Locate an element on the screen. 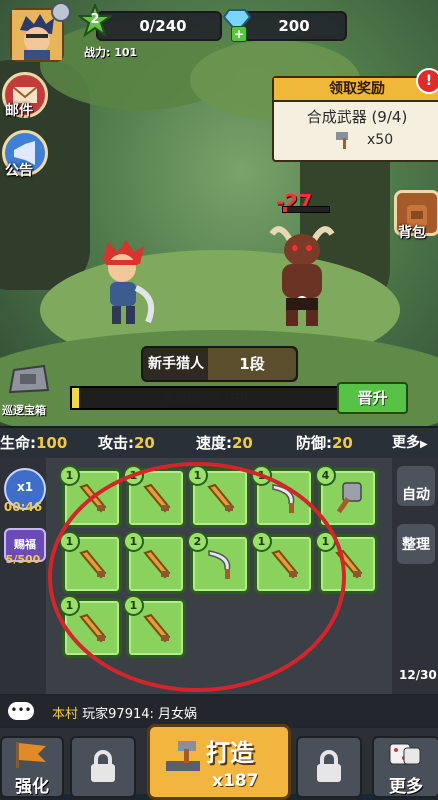  forge-button: 打造 x187 is located at coordinates (219, 762).